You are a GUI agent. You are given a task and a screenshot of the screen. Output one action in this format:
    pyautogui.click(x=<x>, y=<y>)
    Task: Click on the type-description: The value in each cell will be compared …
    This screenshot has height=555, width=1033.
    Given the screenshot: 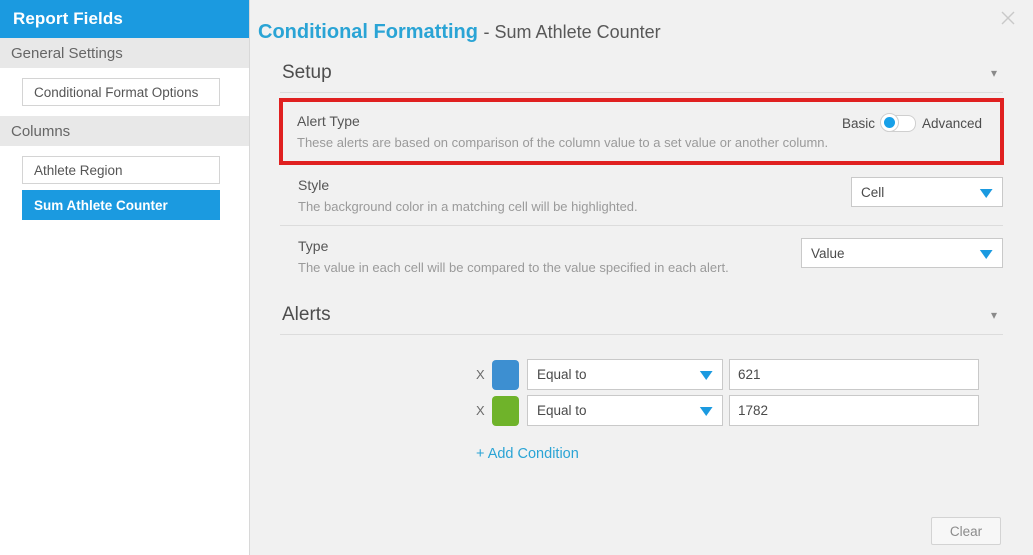 What is the action you would take?
    pyautogui.click(x=513, y=267)
    